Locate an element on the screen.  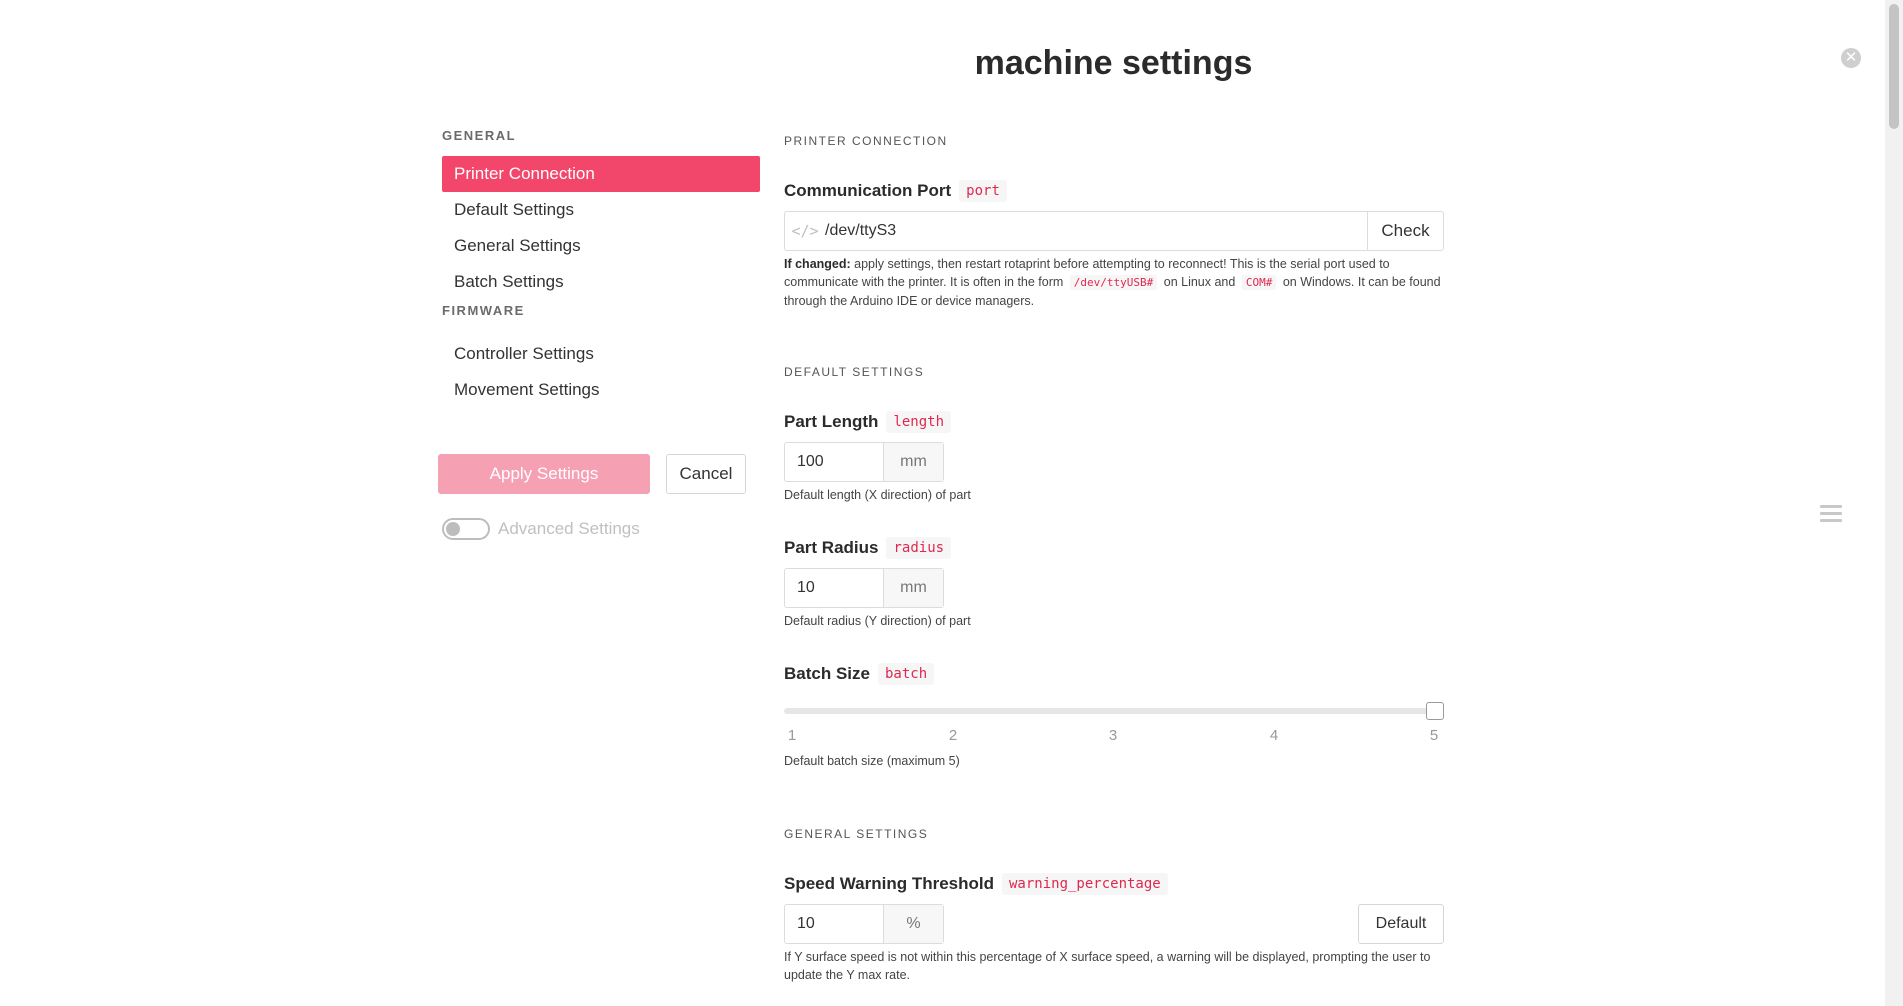
toggle-knob is located at coordinates (453, 529).